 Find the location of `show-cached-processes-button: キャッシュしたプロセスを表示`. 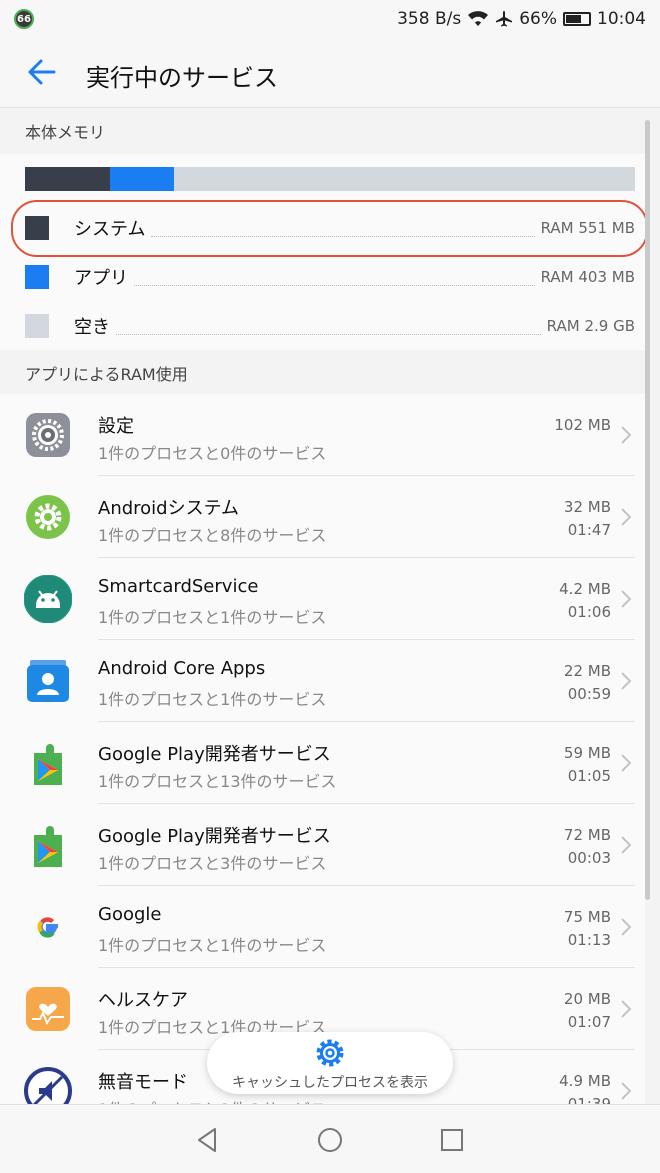

show-cached-processes-button: キャッシュしたプロセスを表示 is located at coordinates (330, 1063).